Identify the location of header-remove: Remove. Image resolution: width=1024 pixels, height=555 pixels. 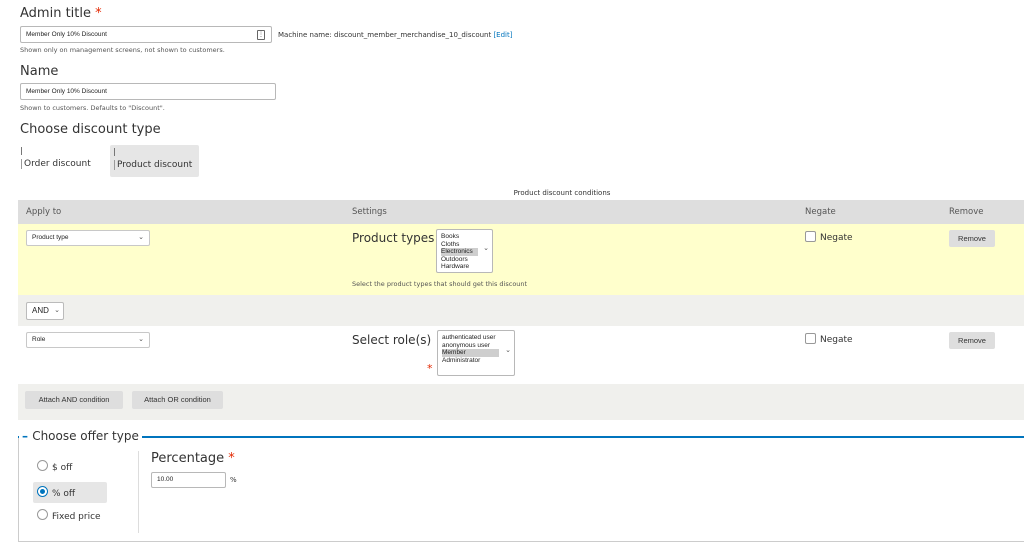
(966, 212).